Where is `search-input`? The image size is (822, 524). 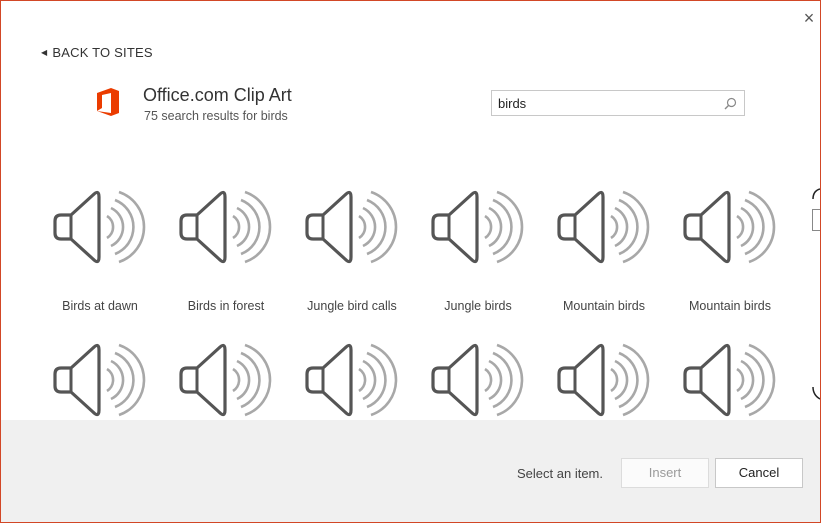 search-input is located at coordinates (598, 103).